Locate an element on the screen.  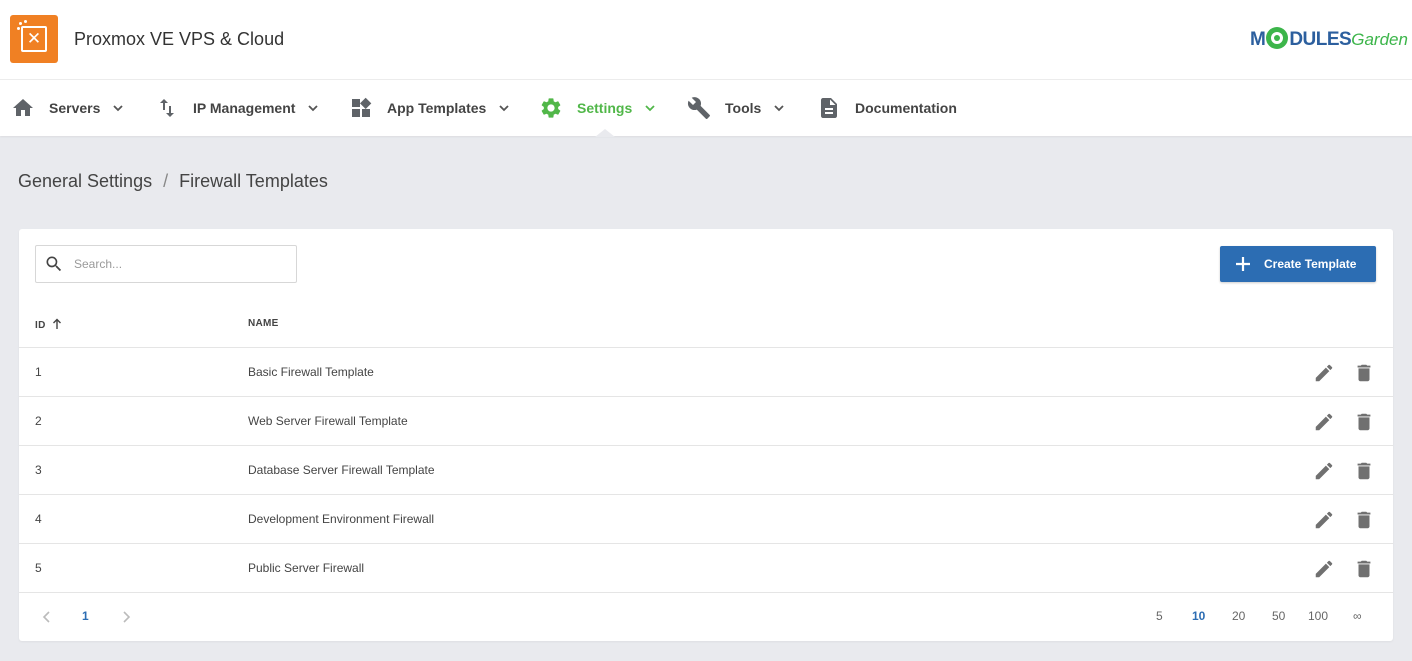
plus-icon is located at coordinates (1243, 264).